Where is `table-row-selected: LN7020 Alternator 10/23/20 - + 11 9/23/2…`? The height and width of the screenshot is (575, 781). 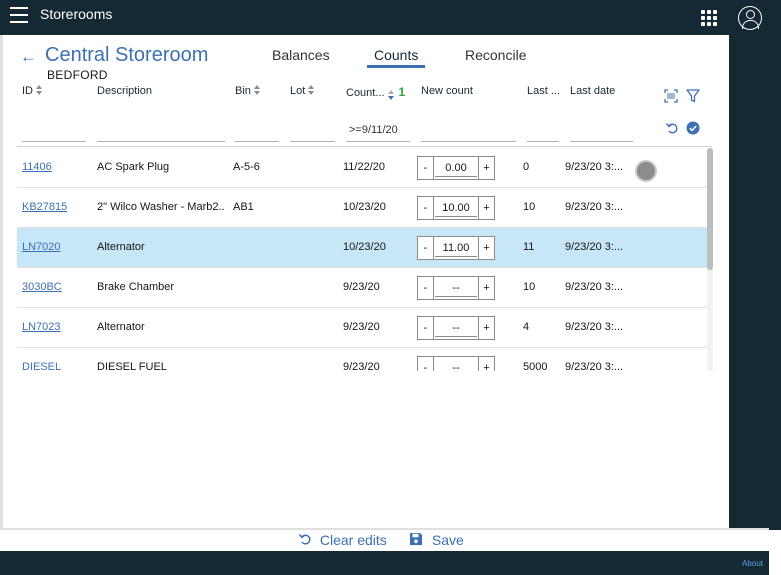
table-row-selected: LN7020 Alternator 10/23/20 - + 11 9/23/2… is located at coordinates (362, 248).